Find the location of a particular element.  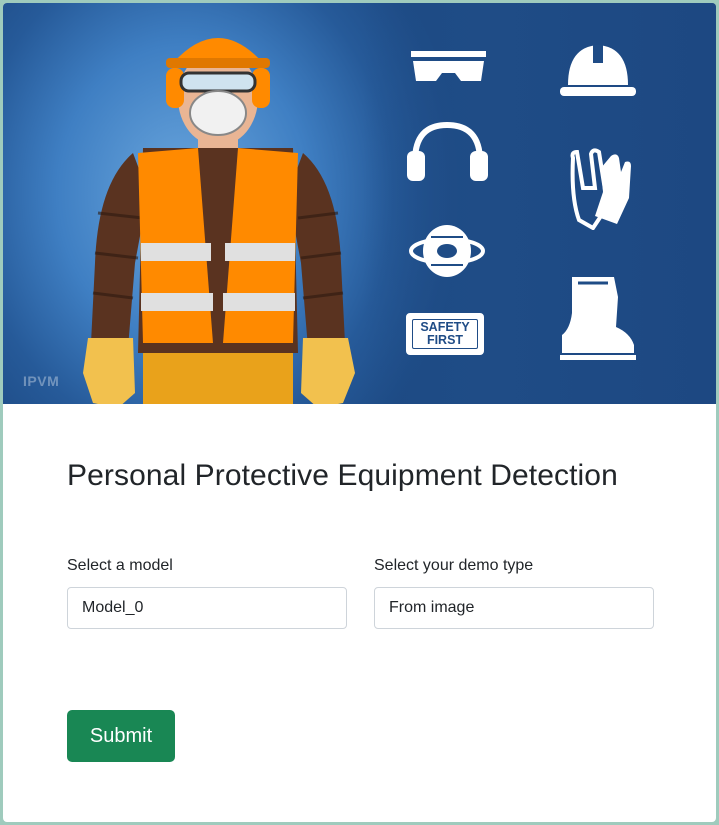

hard-hat-icon is located at coordinates (598, 70).